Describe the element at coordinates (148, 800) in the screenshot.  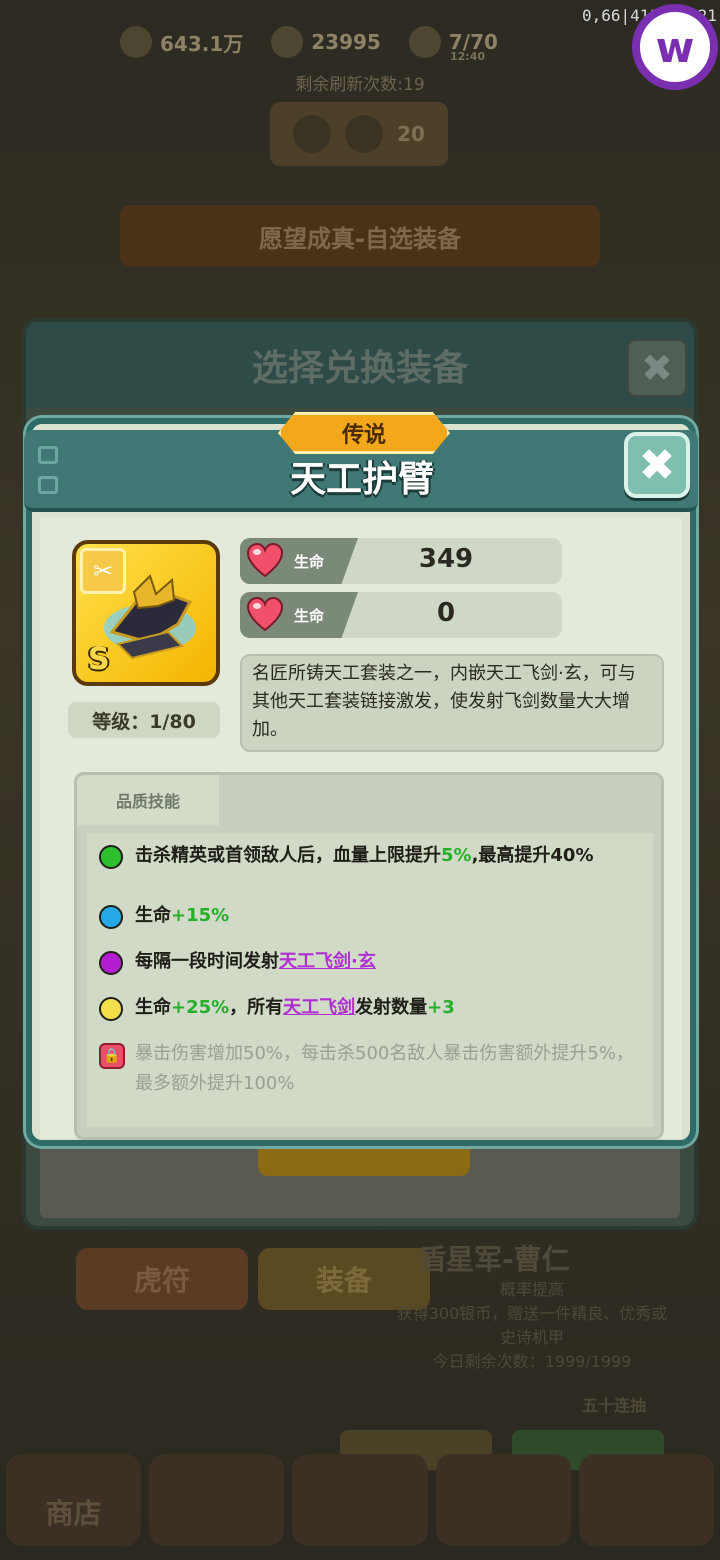
I see `skills-header: 品质技能` at that location.